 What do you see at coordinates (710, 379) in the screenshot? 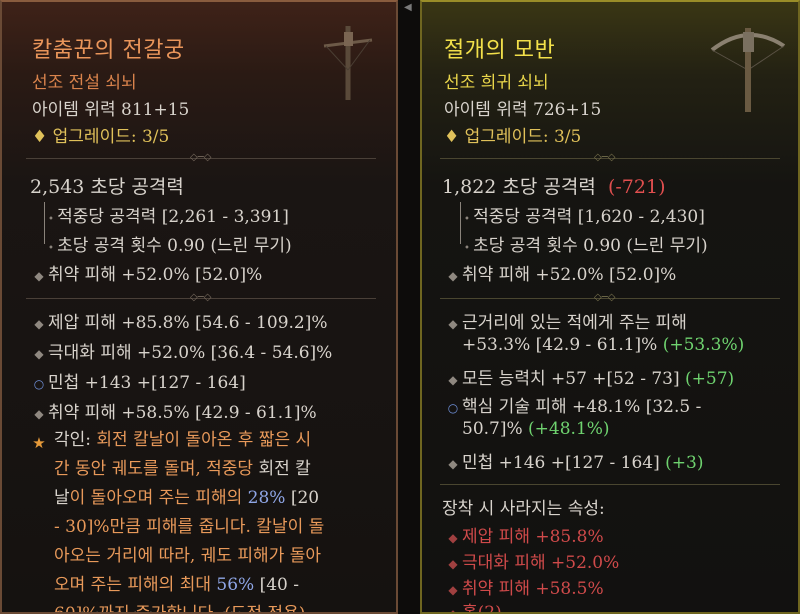
I see `affix-diff: (+57)` at bounding box center [710, 379].